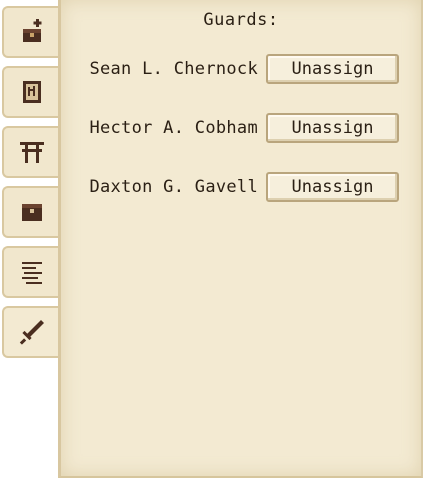 This screenshot has width=425, height=480. I want to click on guard-name: Hector A. Cobham, so click(173, 128).